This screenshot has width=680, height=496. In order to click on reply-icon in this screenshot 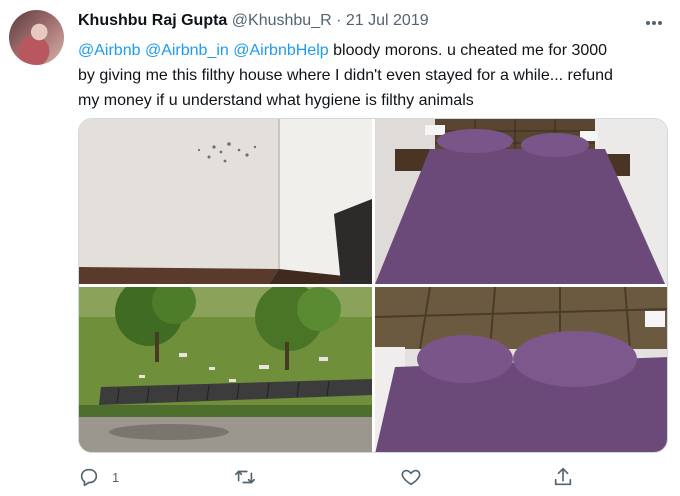, I will do `click(89, 477)`.